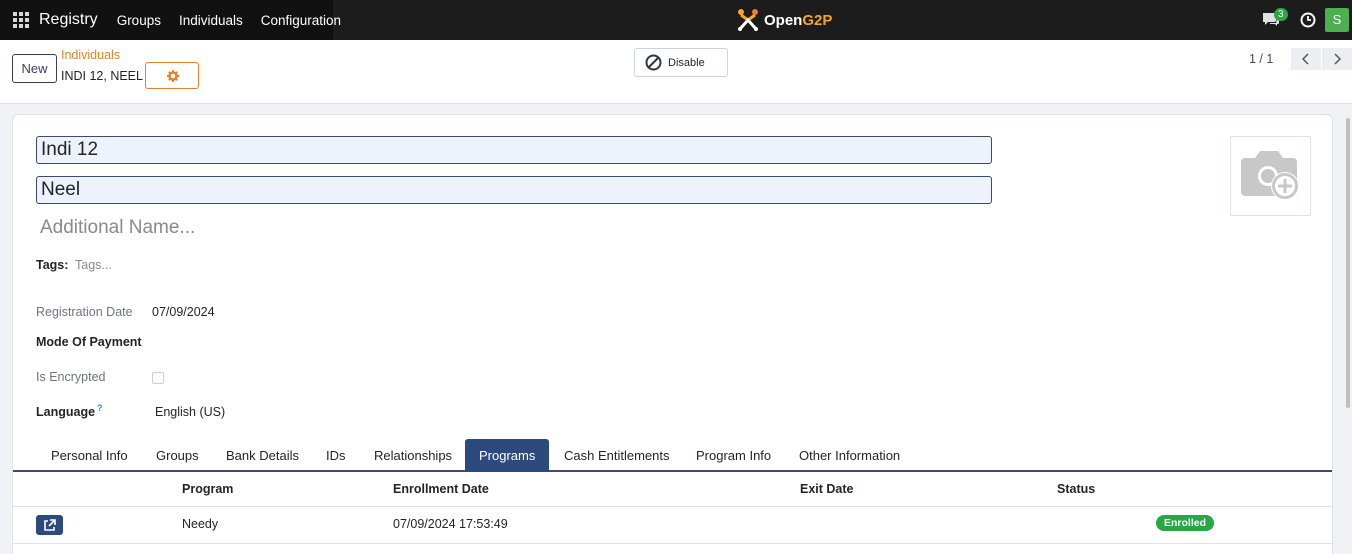  I want to click on gear-icon, so click(173, 76).